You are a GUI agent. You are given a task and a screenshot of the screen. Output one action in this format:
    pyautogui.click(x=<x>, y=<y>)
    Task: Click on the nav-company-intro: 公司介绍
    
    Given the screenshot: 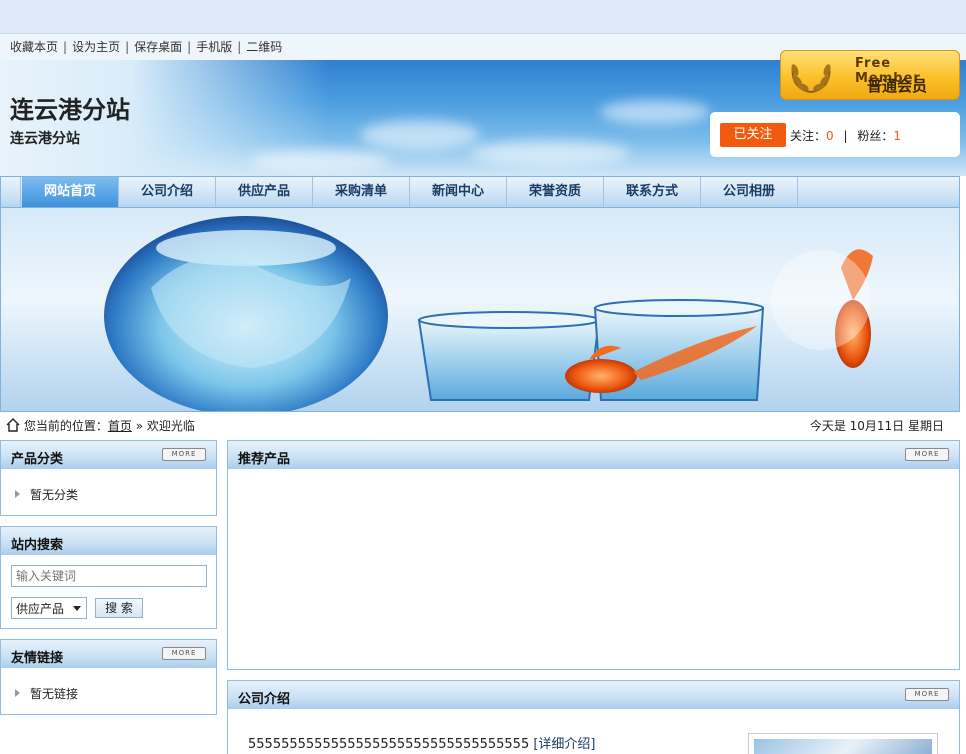 What is the action you would take?
    pyautogui.click(x=167, y=192)
    